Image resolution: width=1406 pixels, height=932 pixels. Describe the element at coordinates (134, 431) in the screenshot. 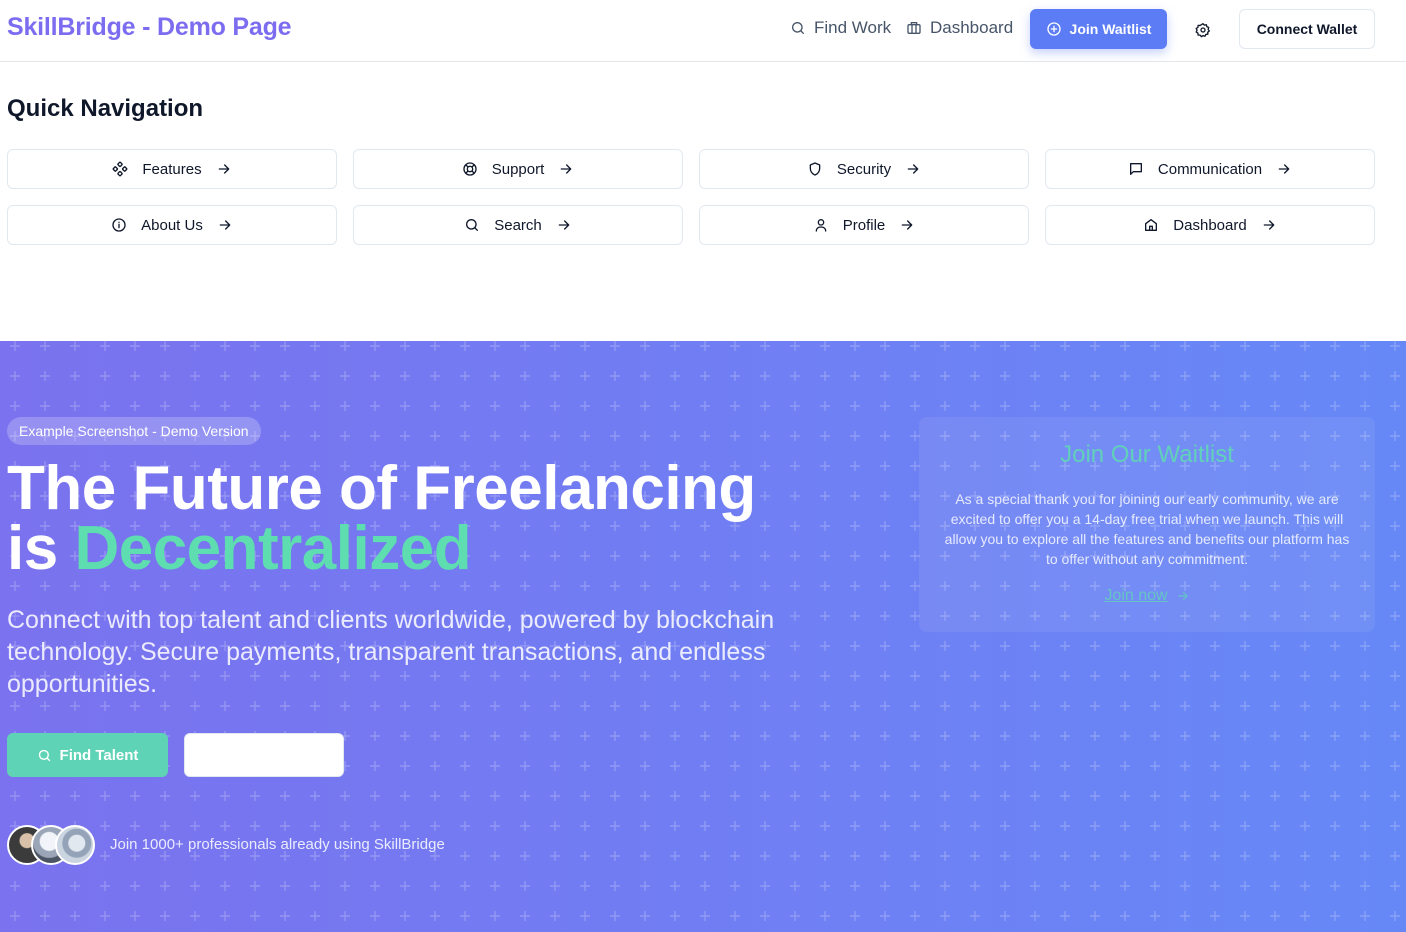

I see `demo-badge: Example Screenshot - Demo Version` at that location.